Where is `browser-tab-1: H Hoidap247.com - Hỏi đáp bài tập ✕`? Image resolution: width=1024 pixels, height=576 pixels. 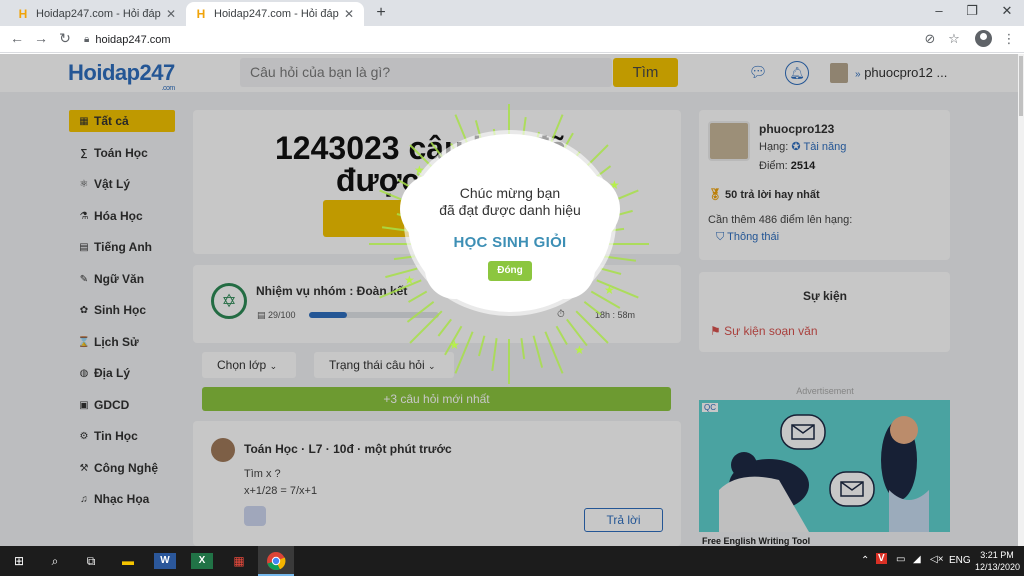
browser-tab-1: H Hoidap247.com - Hỏi đáp bài tập ✕ is located at coordinates (97, 14).